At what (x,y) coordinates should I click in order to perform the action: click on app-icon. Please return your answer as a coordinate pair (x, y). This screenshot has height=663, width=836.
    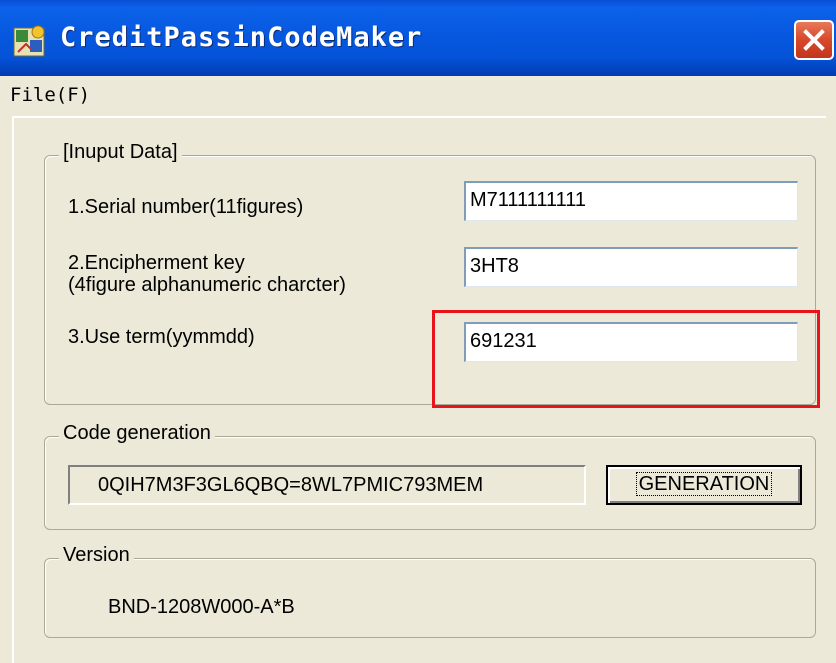
    Looking at the image, I should click on (31, 41).